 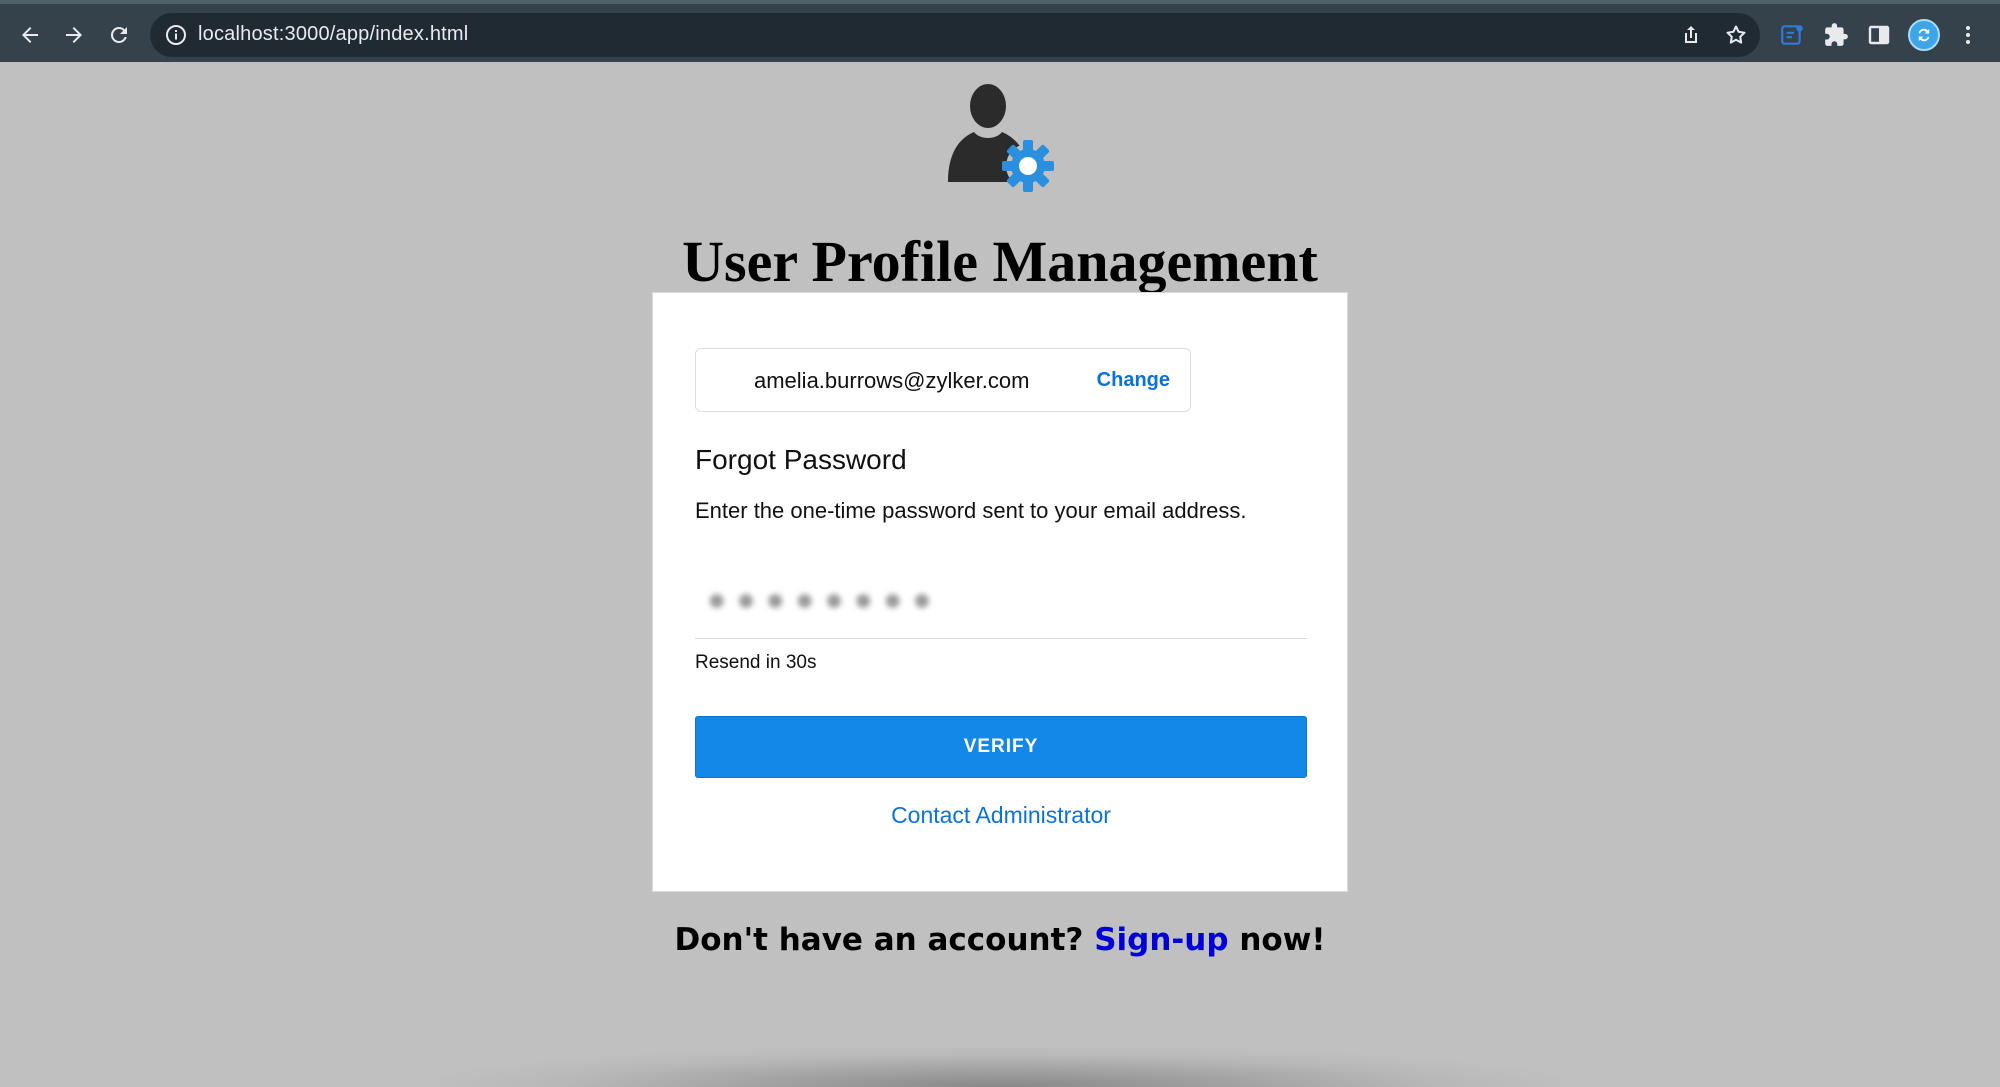 I want to click on bookmark-button, so click(x=1736, y=35).